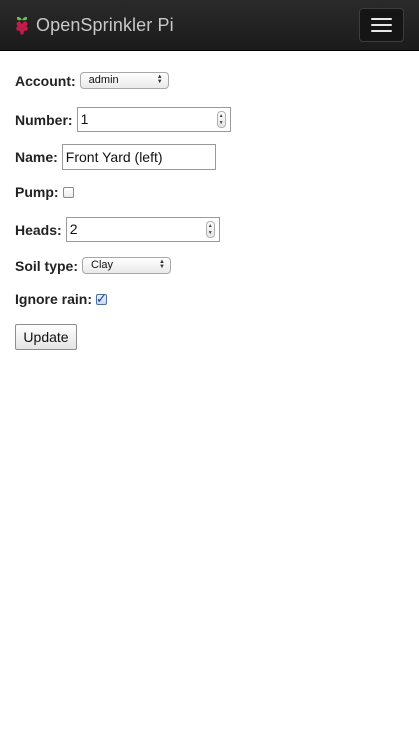 This screenshot has width=419, height=734. I want to click on number-input-value: 1, so click(84, 119).